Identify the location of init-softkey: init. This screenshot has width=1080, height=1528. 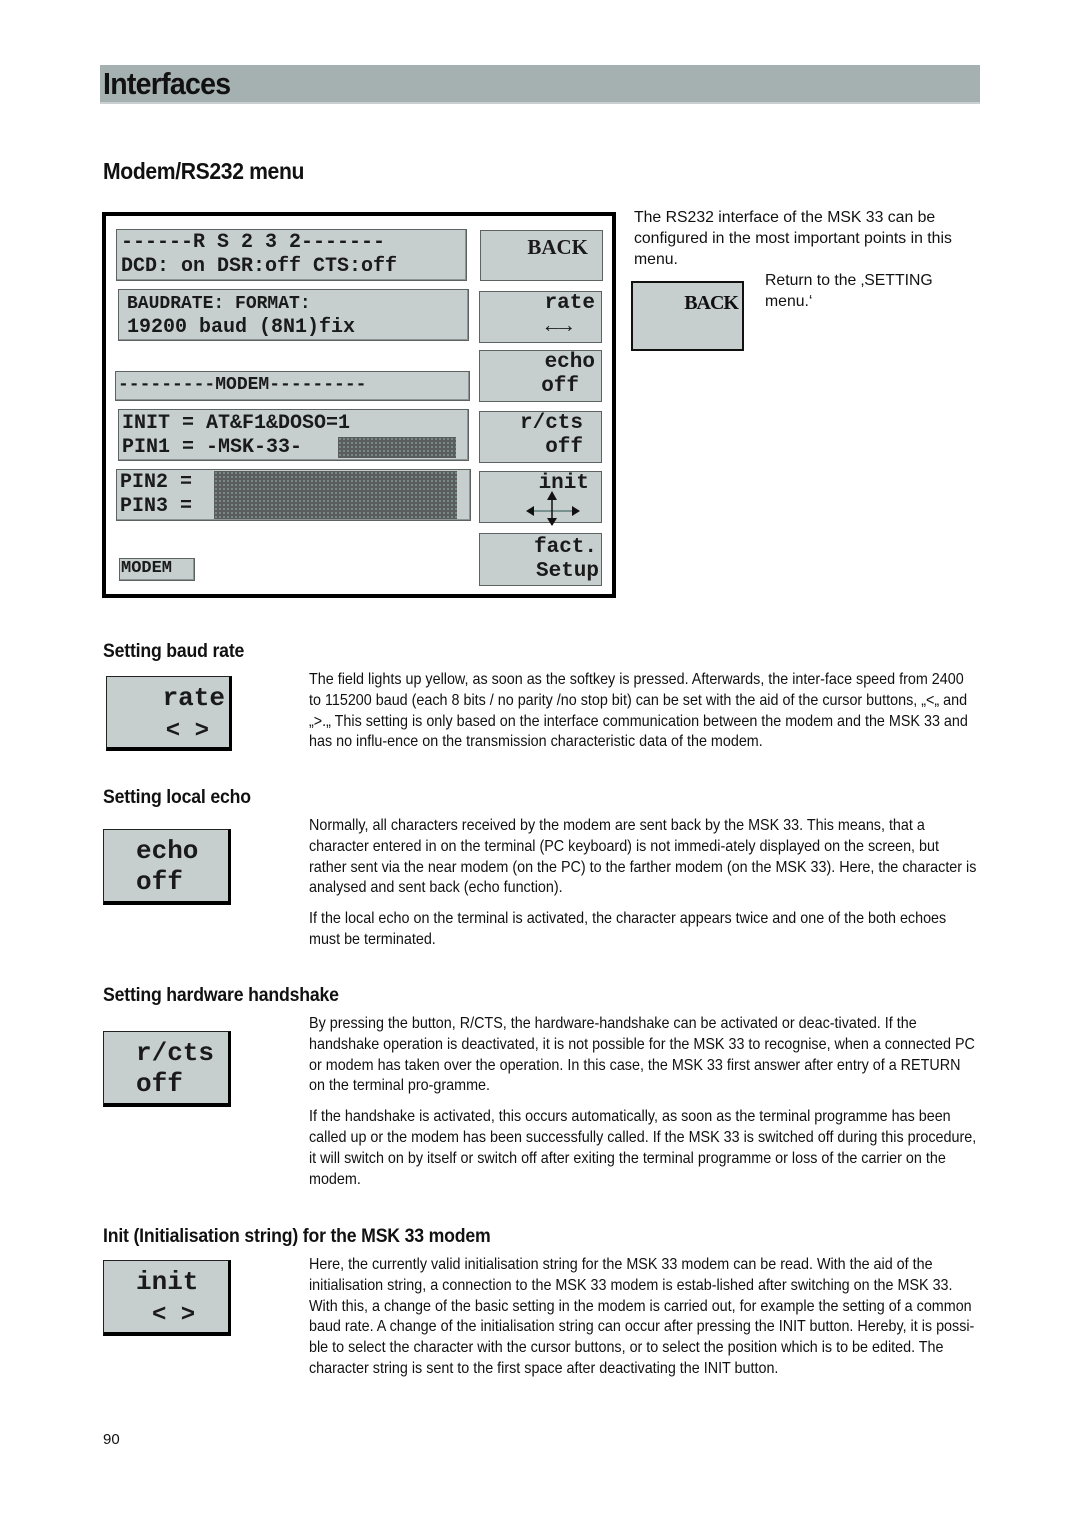
(540, 498).